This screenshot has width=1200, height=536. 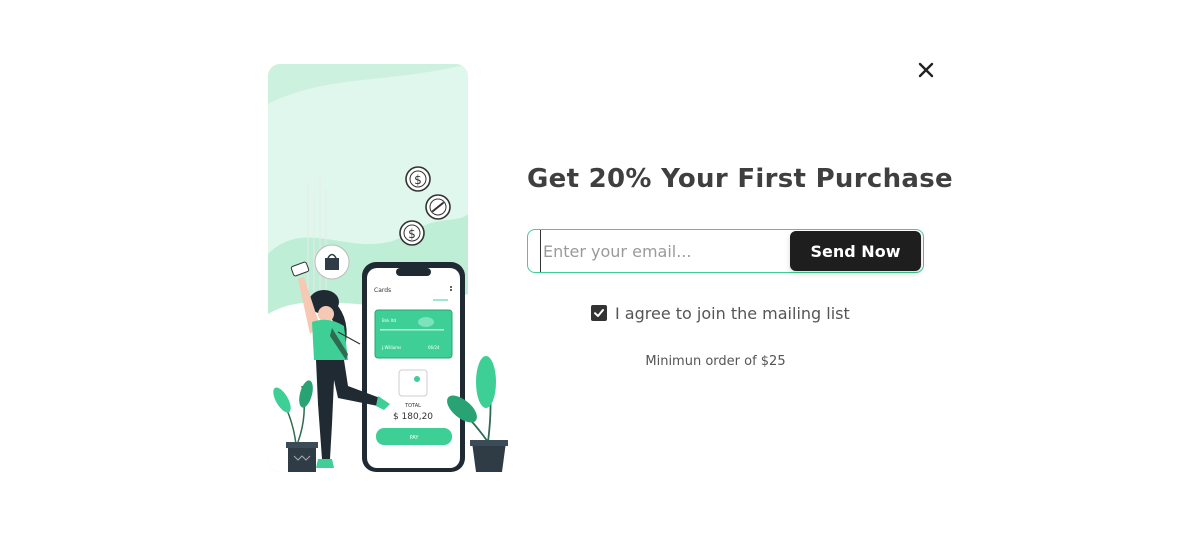 What do you see at coordinates (382, 290) in the screenshot?
I see `phone-app-title: Cards` at bounding box center [382, 290].